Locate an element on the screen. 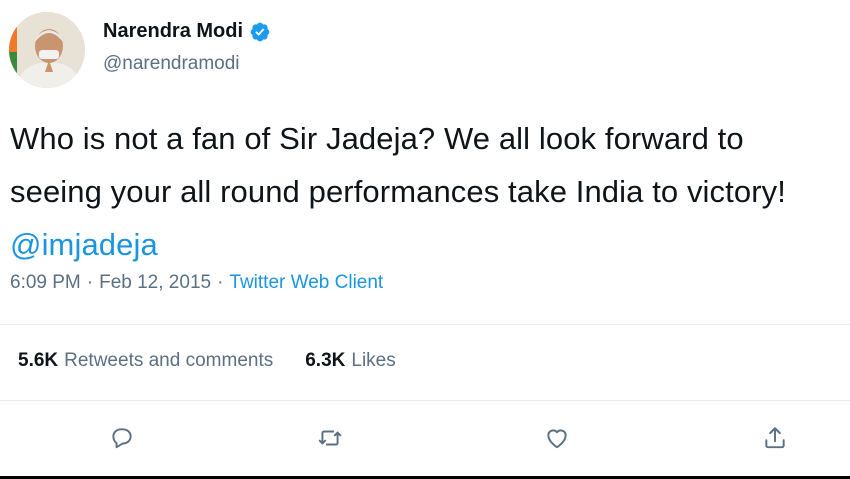 The height and width of the screenshot is (479, 850). client-link: Twitter Web Client is located at coordinates (306, 283).